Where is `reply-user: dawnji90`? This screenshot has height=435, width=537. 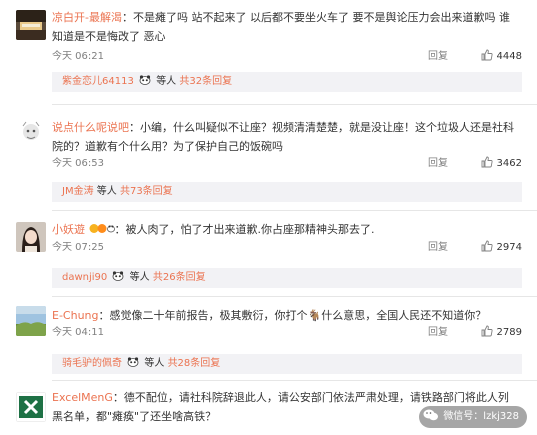 reply-user: dawnji90 is located at coordinates (84, 277).